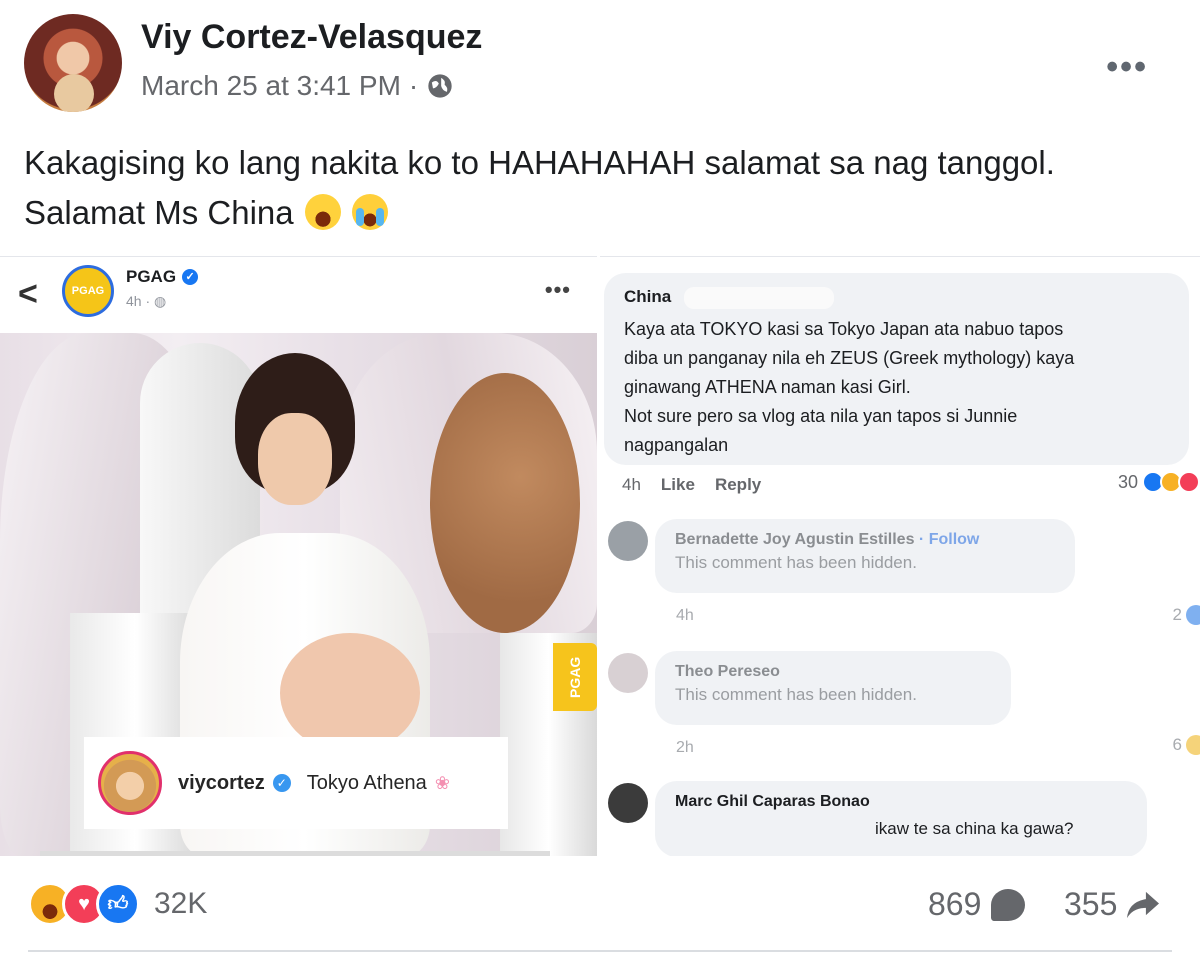  I want to click on tag-username: viycortez, so click(221, 783).